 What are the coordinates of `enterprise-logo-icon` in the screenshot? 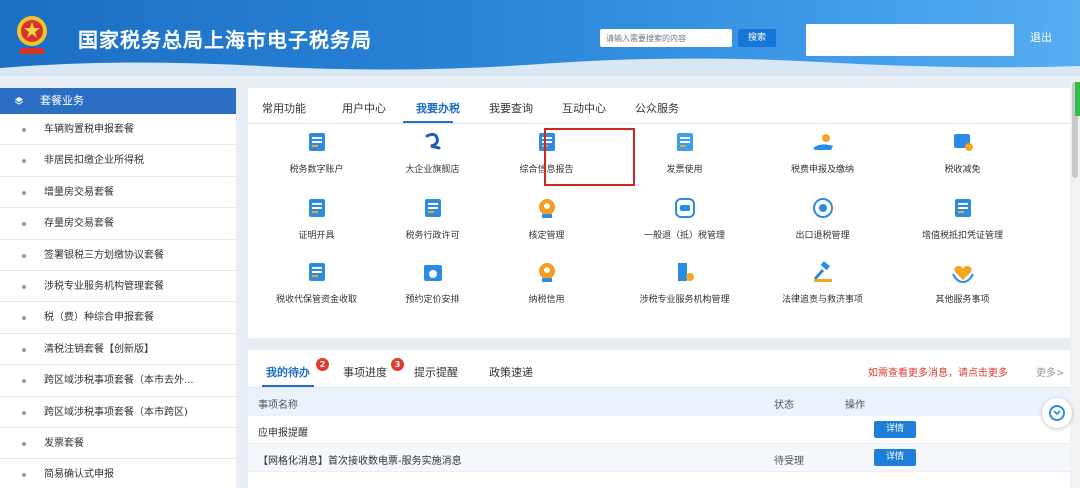 It's located at (432, 141).